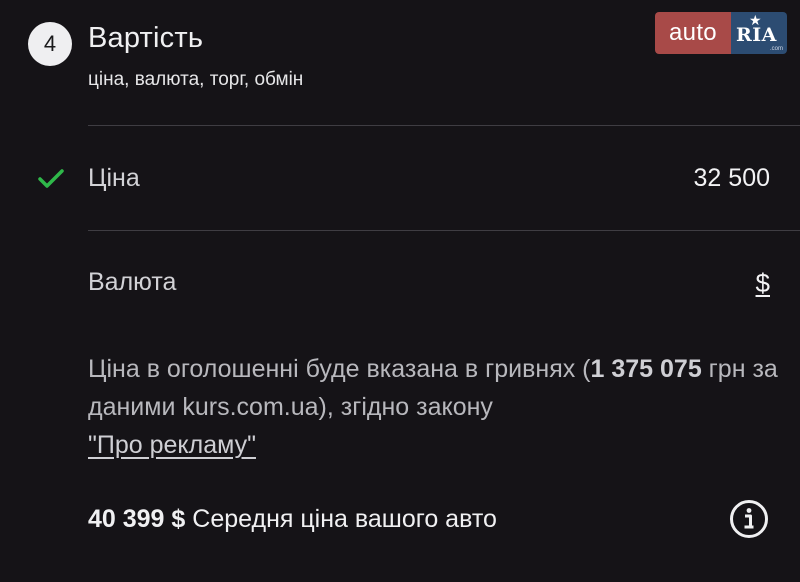 This screenshot has height=582, width=800. Describe the element at coordinates (756, 35) in the screenshot. I see `logo-ria-text: RIA` at that location.